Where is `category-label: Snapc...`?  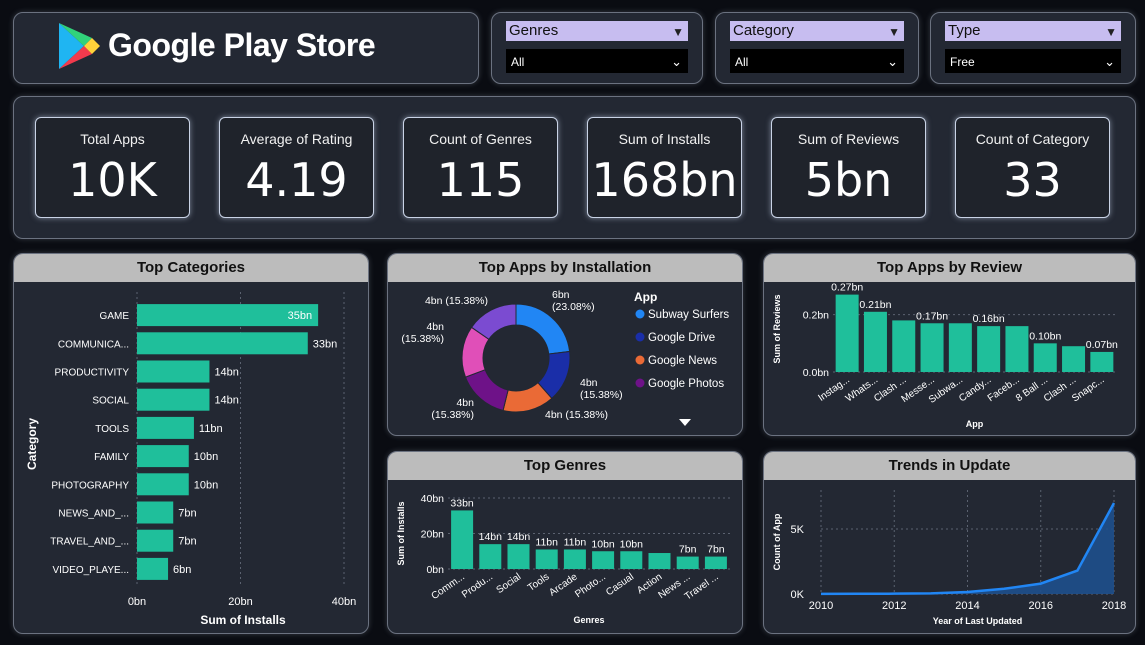
category-label: Snapc... is located at coordinates (1088, 389).